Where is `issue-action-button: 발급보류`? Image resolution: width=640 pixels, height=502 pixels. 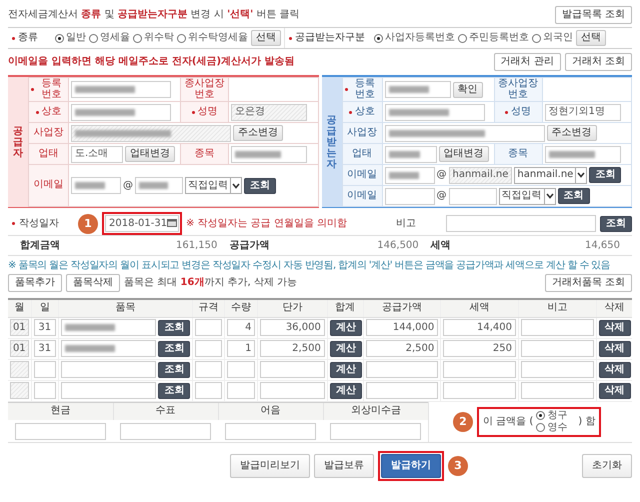 issue-action-button: 발급보류 is located at coordinates (344, 466).